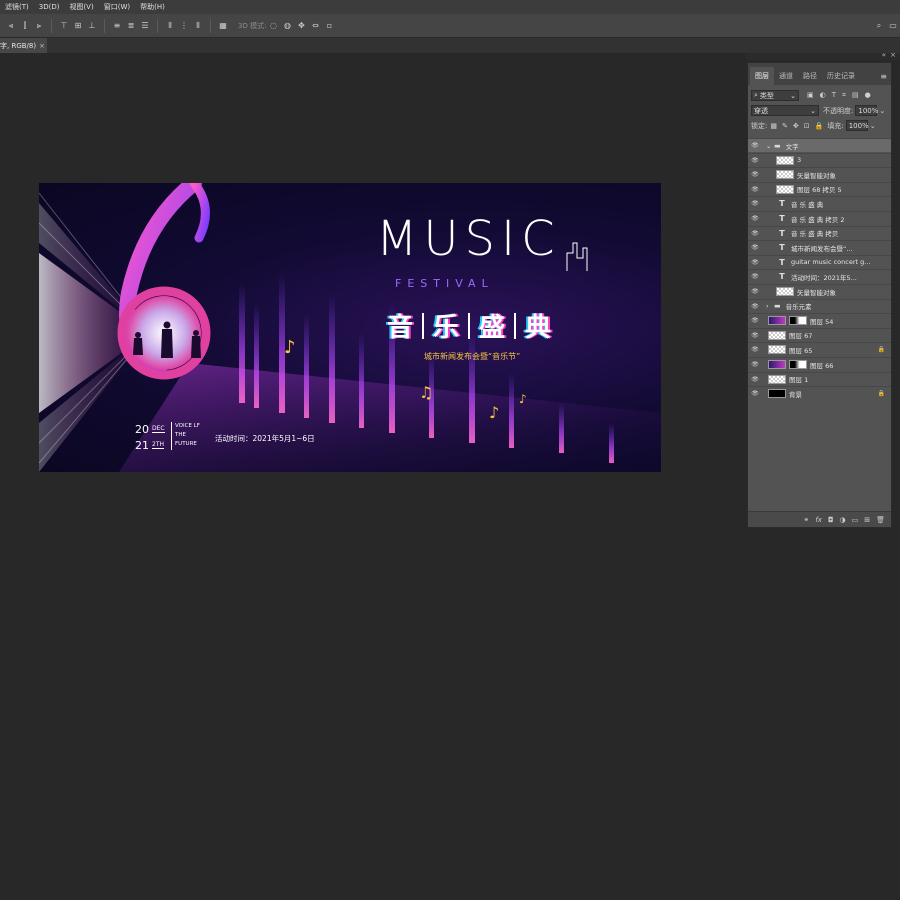  I want to click on layer-row: 👁 图层 1, so click(819, 378).